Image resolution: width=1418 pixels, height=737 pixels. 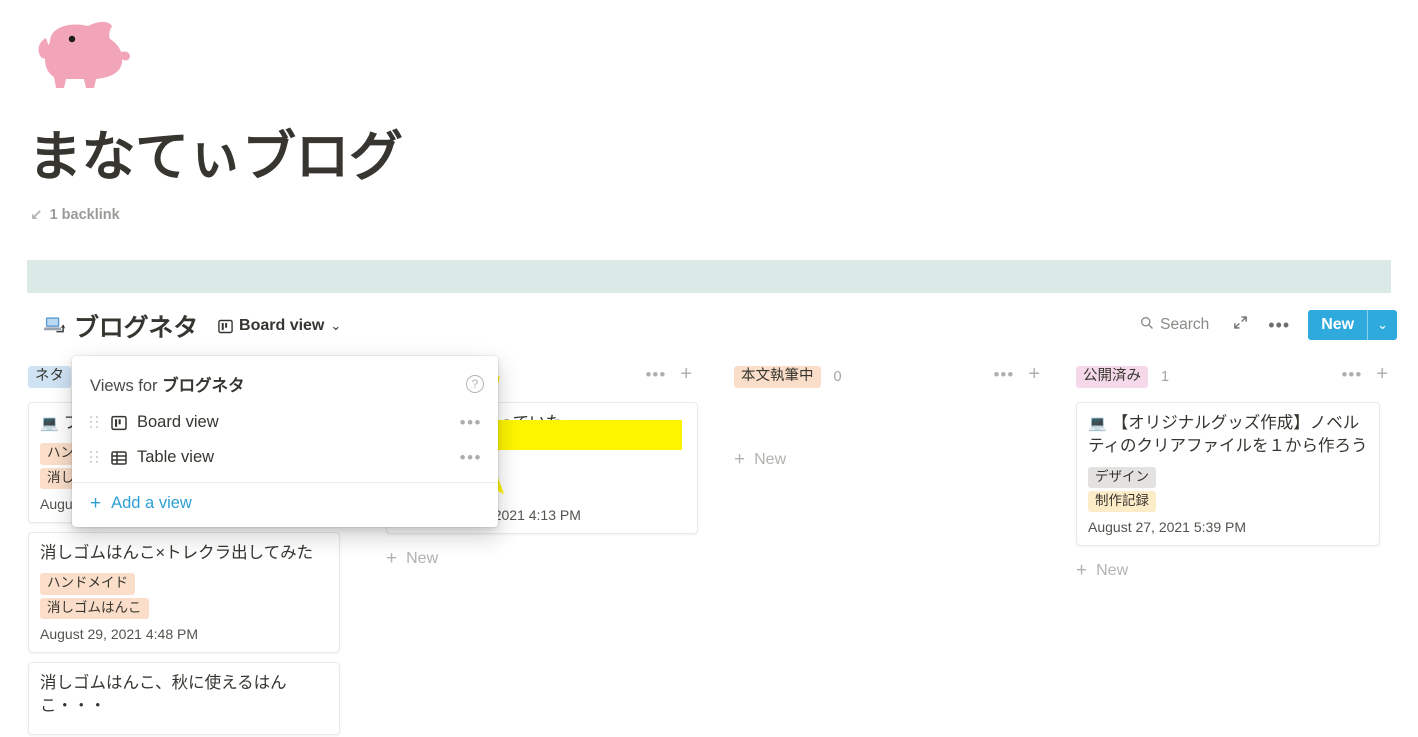 I want to click on views-popup-item-label: Board view, so click(x=178, y=422).